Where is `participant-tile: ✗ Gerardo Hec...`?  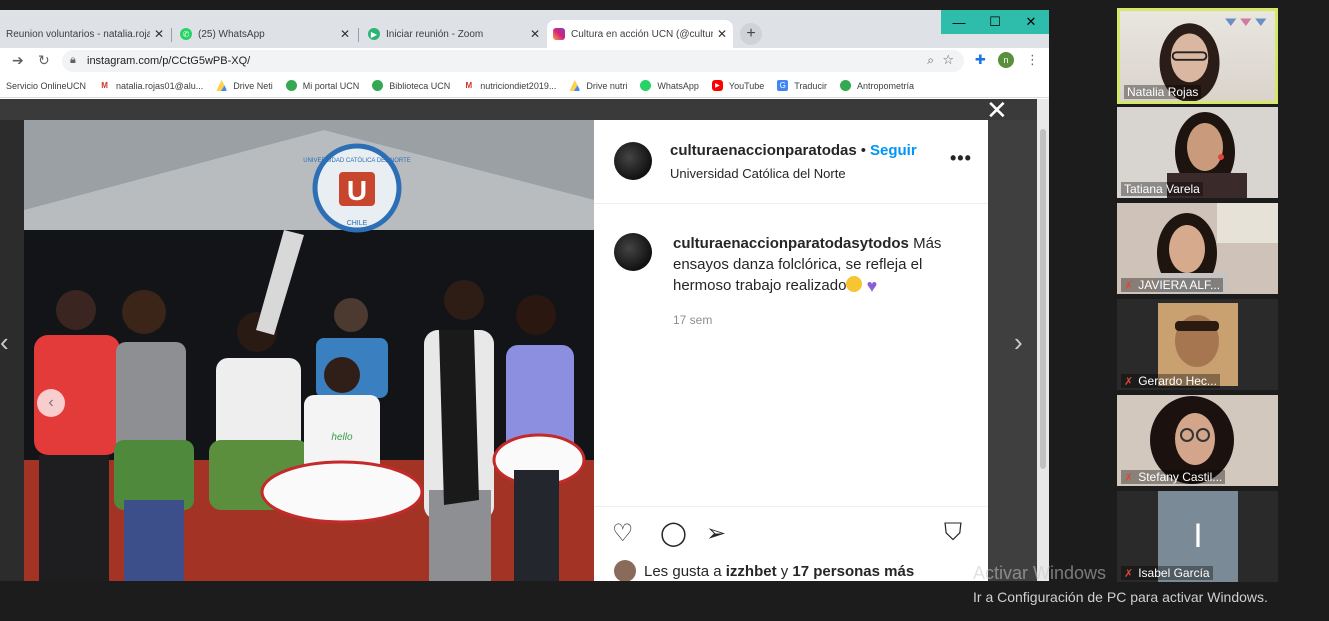
participant-tile: ✗ Gerardo Hec... is located at coordinates (1197, 344).